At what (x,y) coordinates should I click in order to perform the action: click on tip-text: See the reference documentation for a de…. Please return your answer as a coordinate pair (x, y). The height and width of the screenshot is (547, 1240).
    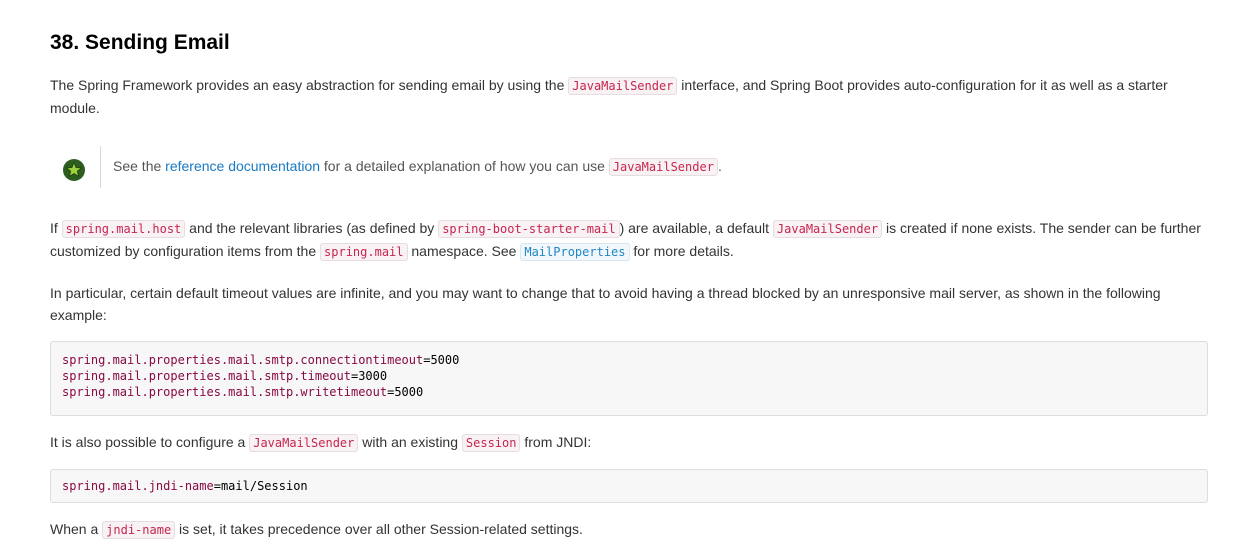
    Looking at the image, I should click on (417, 166).